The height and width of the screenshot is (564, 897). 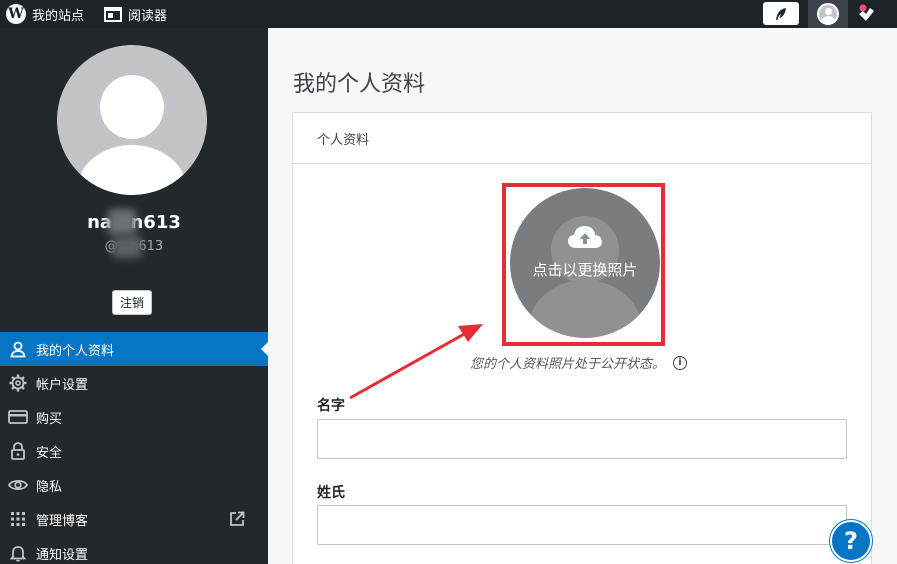 What do you see at coordinates (18, 383) in the screenshot?
I see `gear-icon` at bounding box center [18, 383].